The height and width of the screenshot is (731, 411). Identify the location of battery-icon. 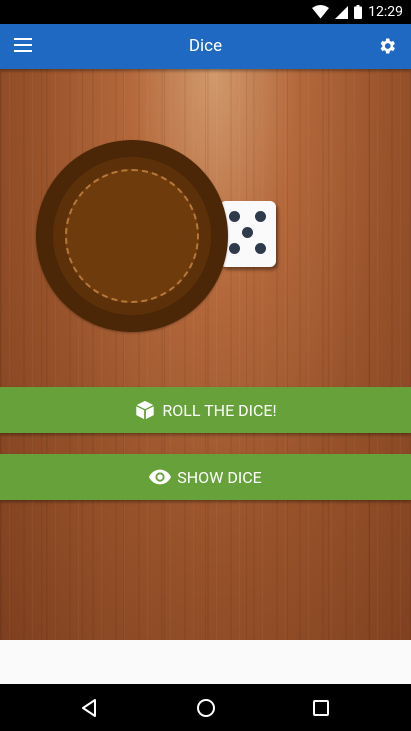
(358, 12).